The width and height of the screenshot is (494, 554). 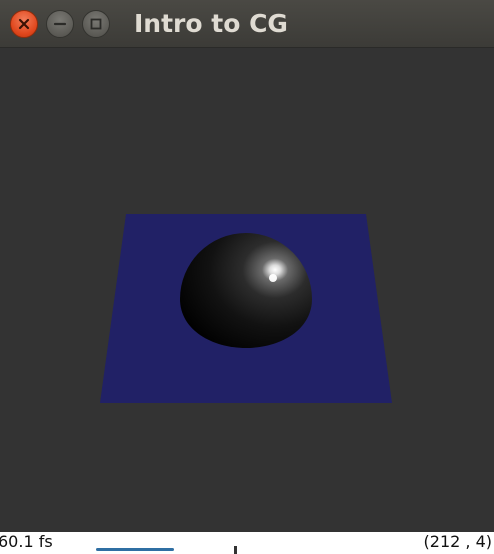 What do you see at coordinates (211, 23) in the screenshot?
I see `window-title: Intro to CG` at bounding box center [211, 23].